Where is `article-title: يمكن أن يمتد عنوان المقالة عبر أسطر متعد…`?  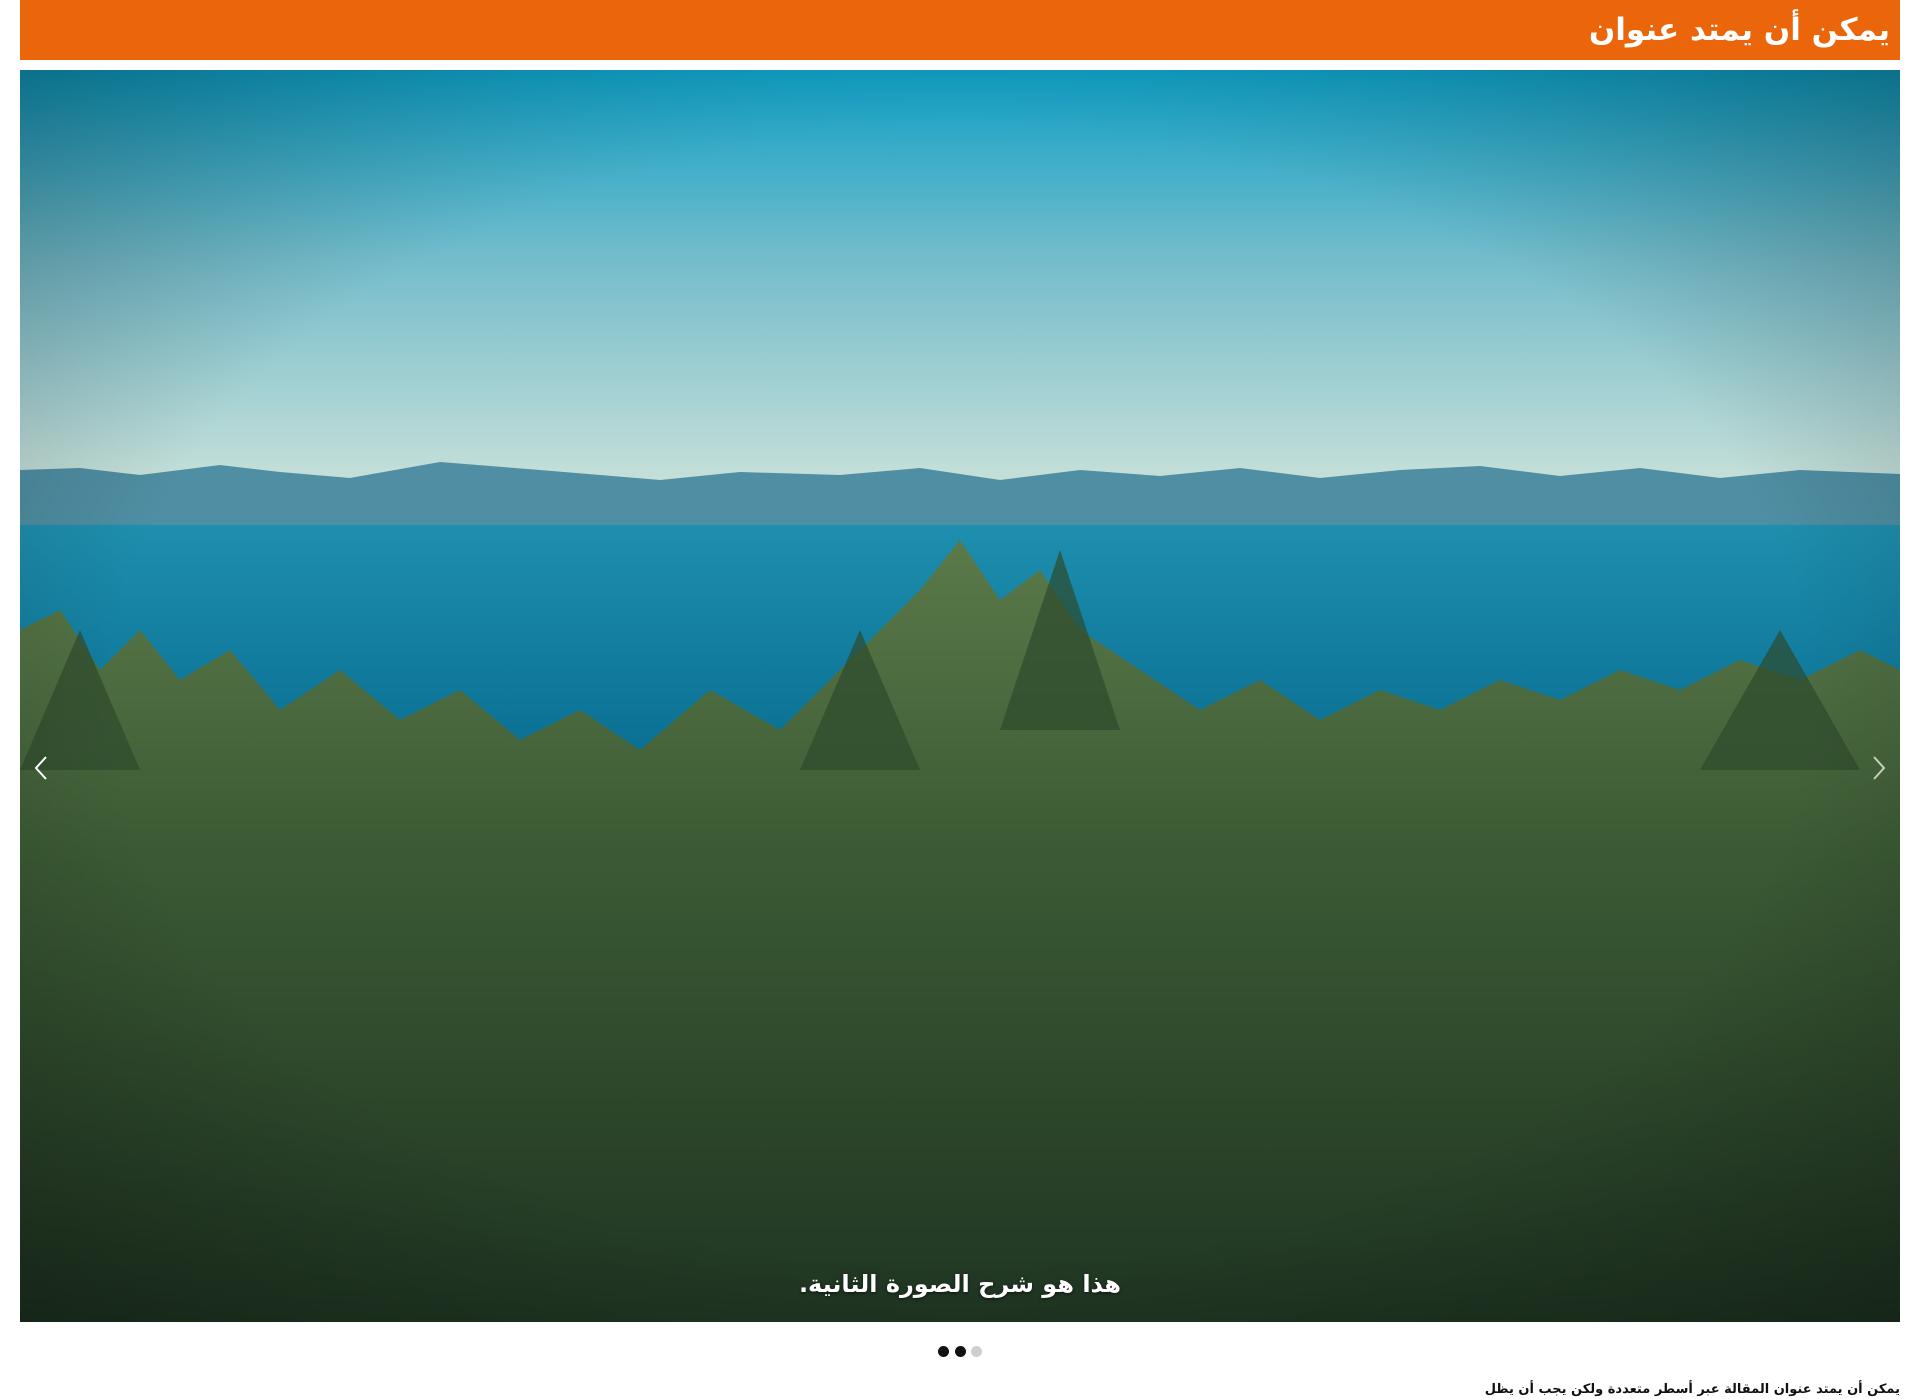 article-title: يمكن أن يمتد عنوان المقالة عبر أسطر متعد… is located at coordinates (1692, 1390).